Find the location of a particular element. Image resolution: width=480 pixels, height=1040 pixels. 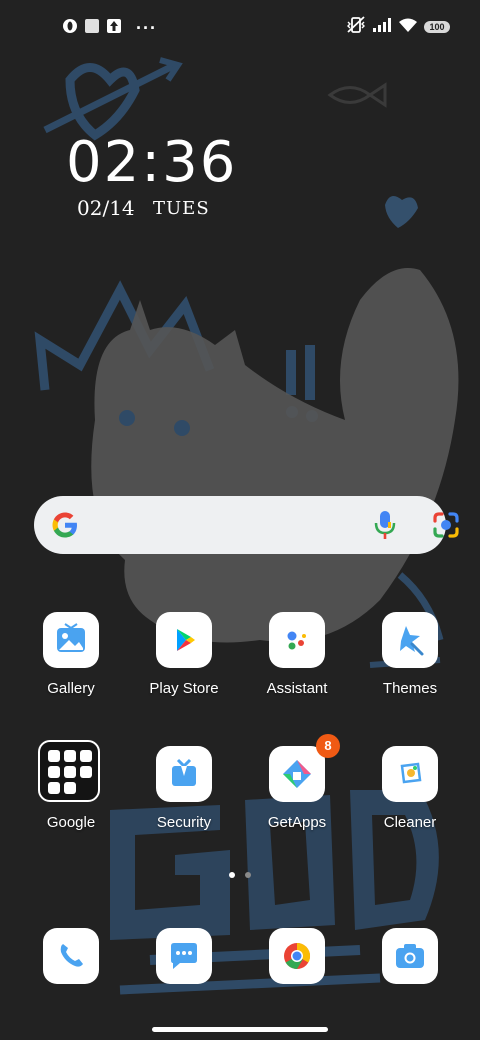

security-tile is located at coordinates (184, 774).